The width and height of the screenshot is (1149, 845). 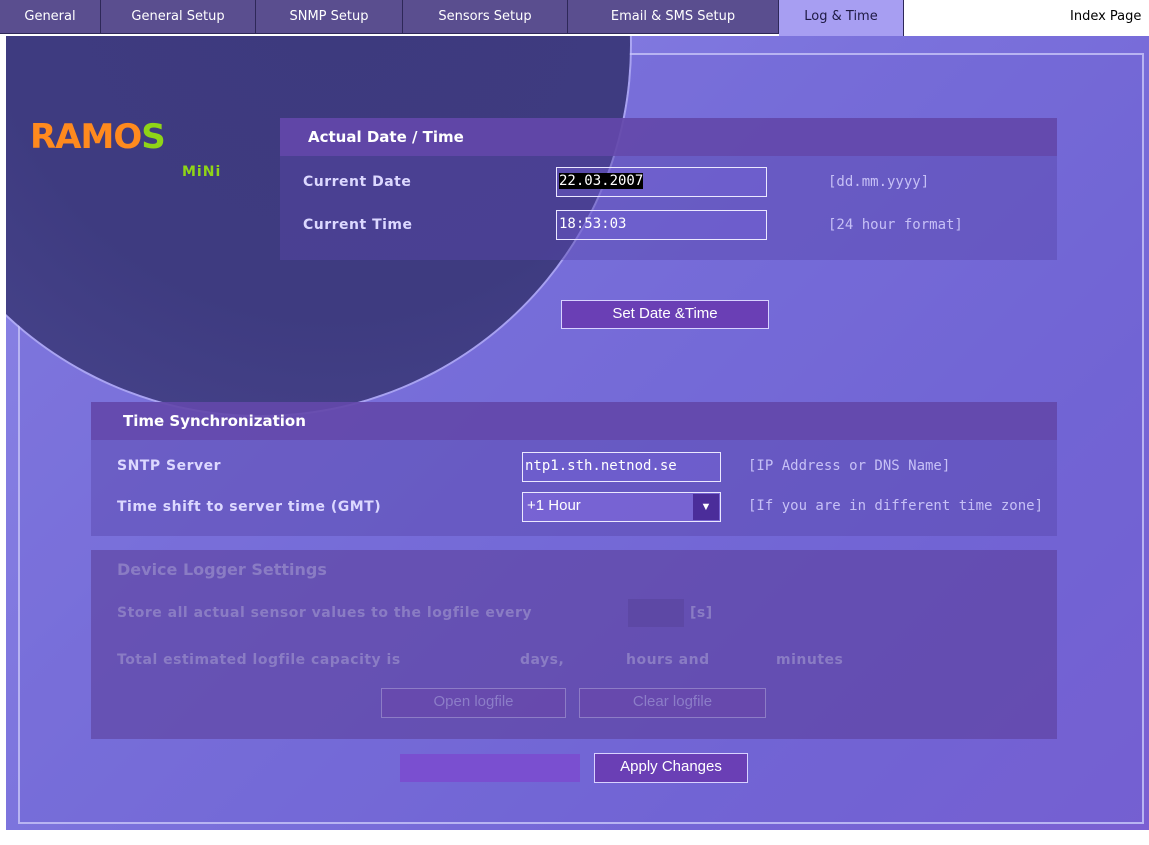 What do you see at coordinates (621, 507) in the screenshot?
I see `time-shift-select: +1 Hour ▼` at bounding box center [621, 507].